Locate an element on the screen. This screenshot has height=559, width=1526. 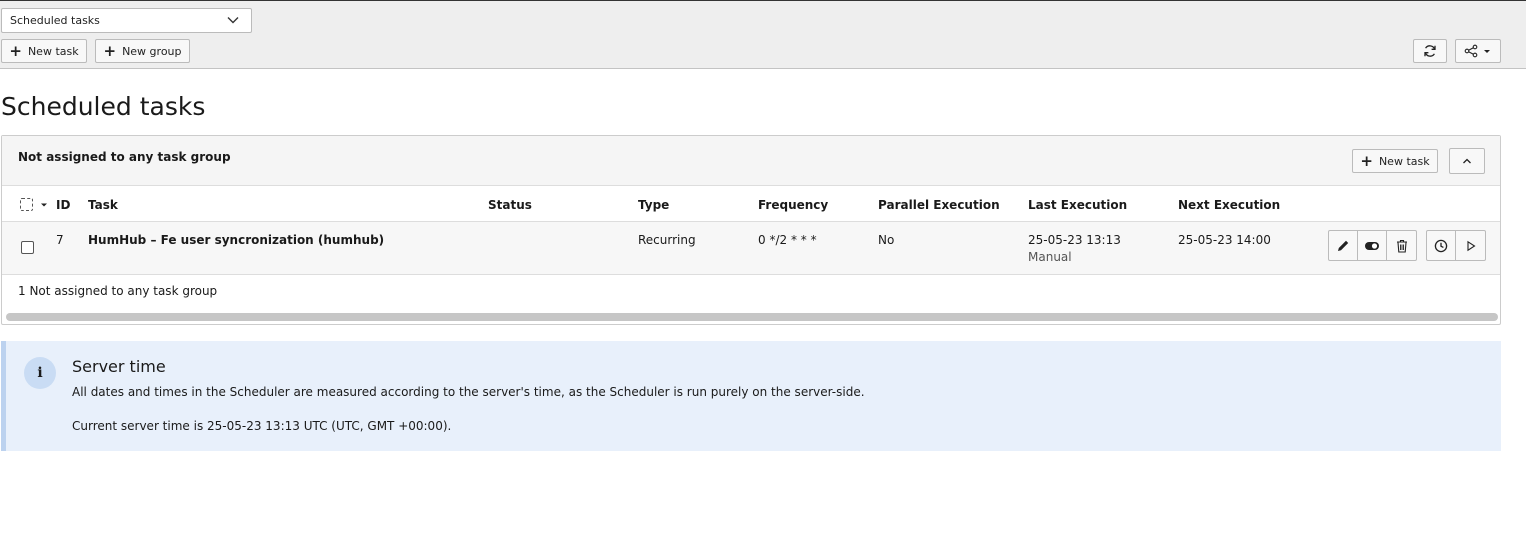
module-menu-select: Scheduled tasks is located at coordinates (126, 20).